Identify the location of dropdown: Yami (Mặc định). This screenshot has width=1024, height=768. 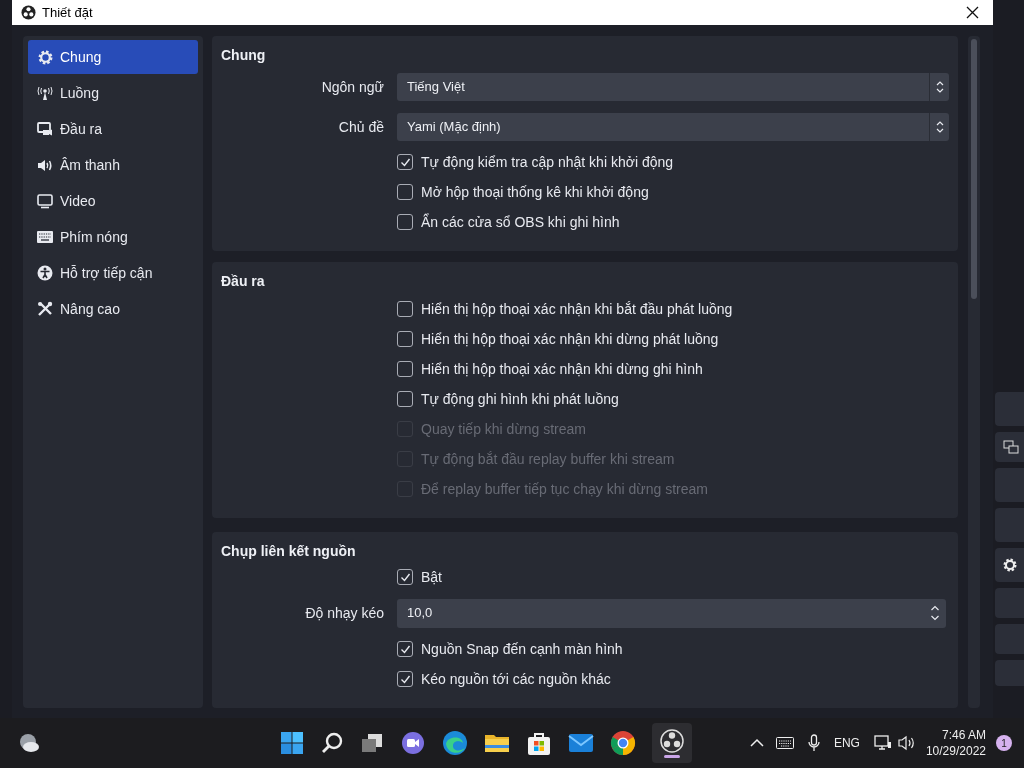
(673, 127).